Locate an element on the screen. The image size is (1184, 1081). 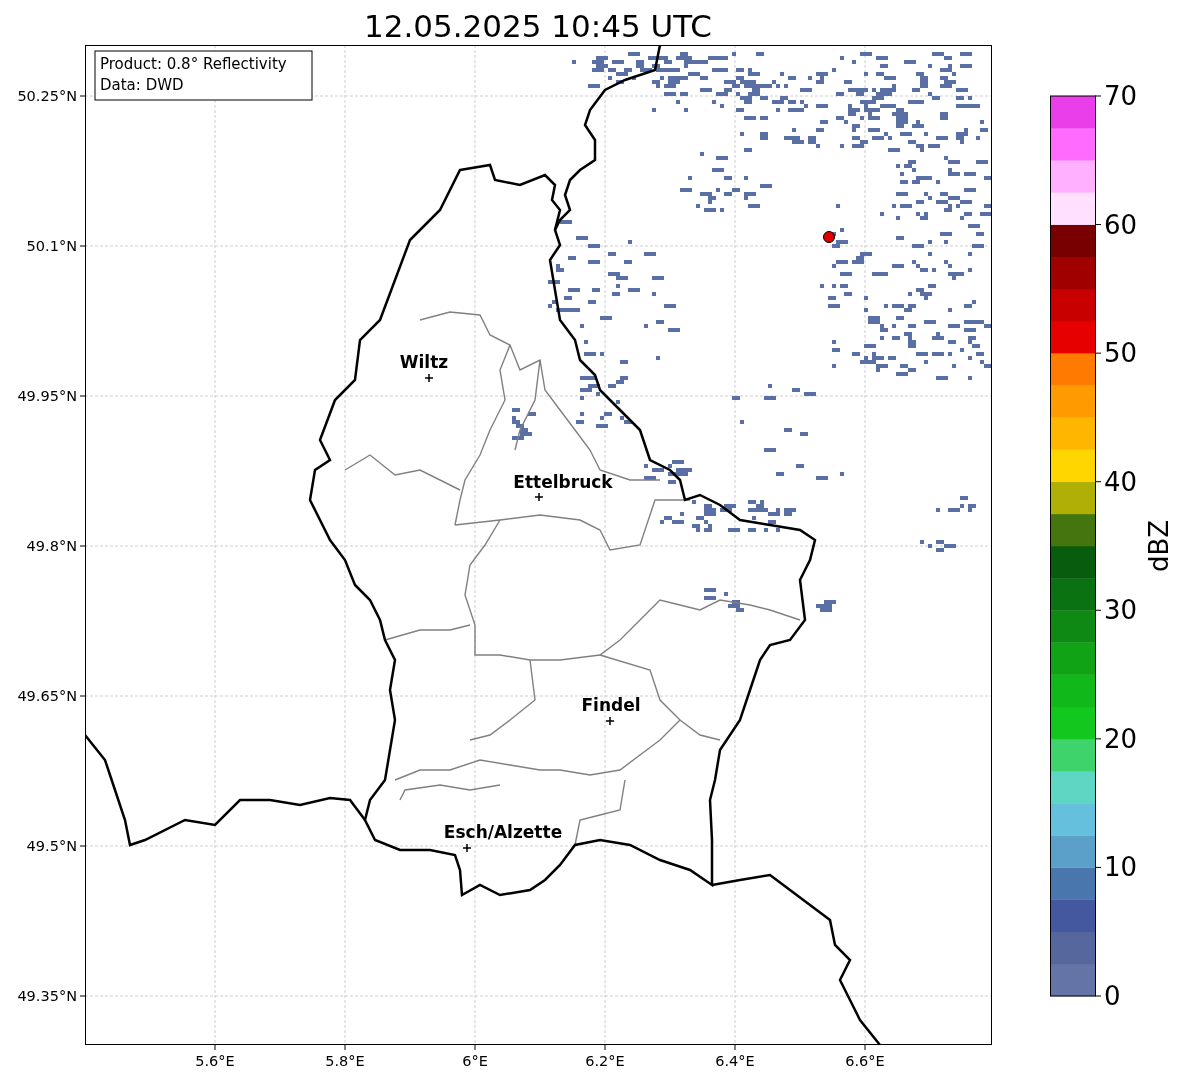
info-text: Product: 0.8° Reflectivity is located at coordinates (193, 64).